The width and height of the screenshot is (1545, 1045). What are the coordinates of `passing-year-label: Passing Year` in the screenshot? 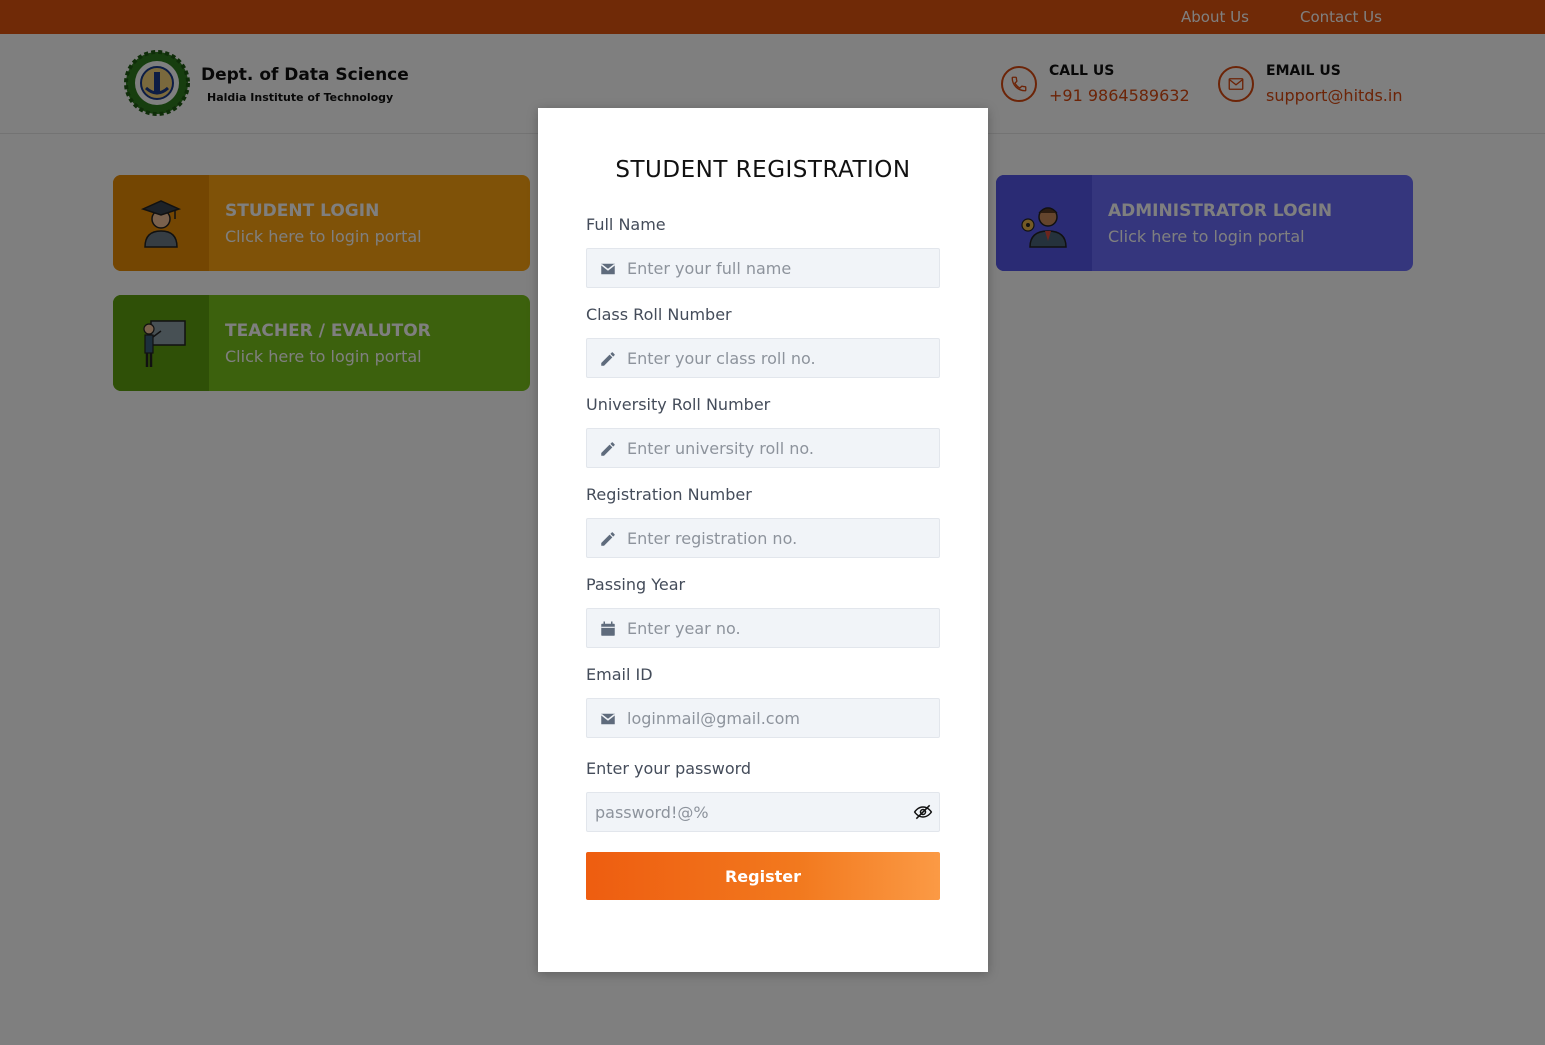 It's located at (636, 584).